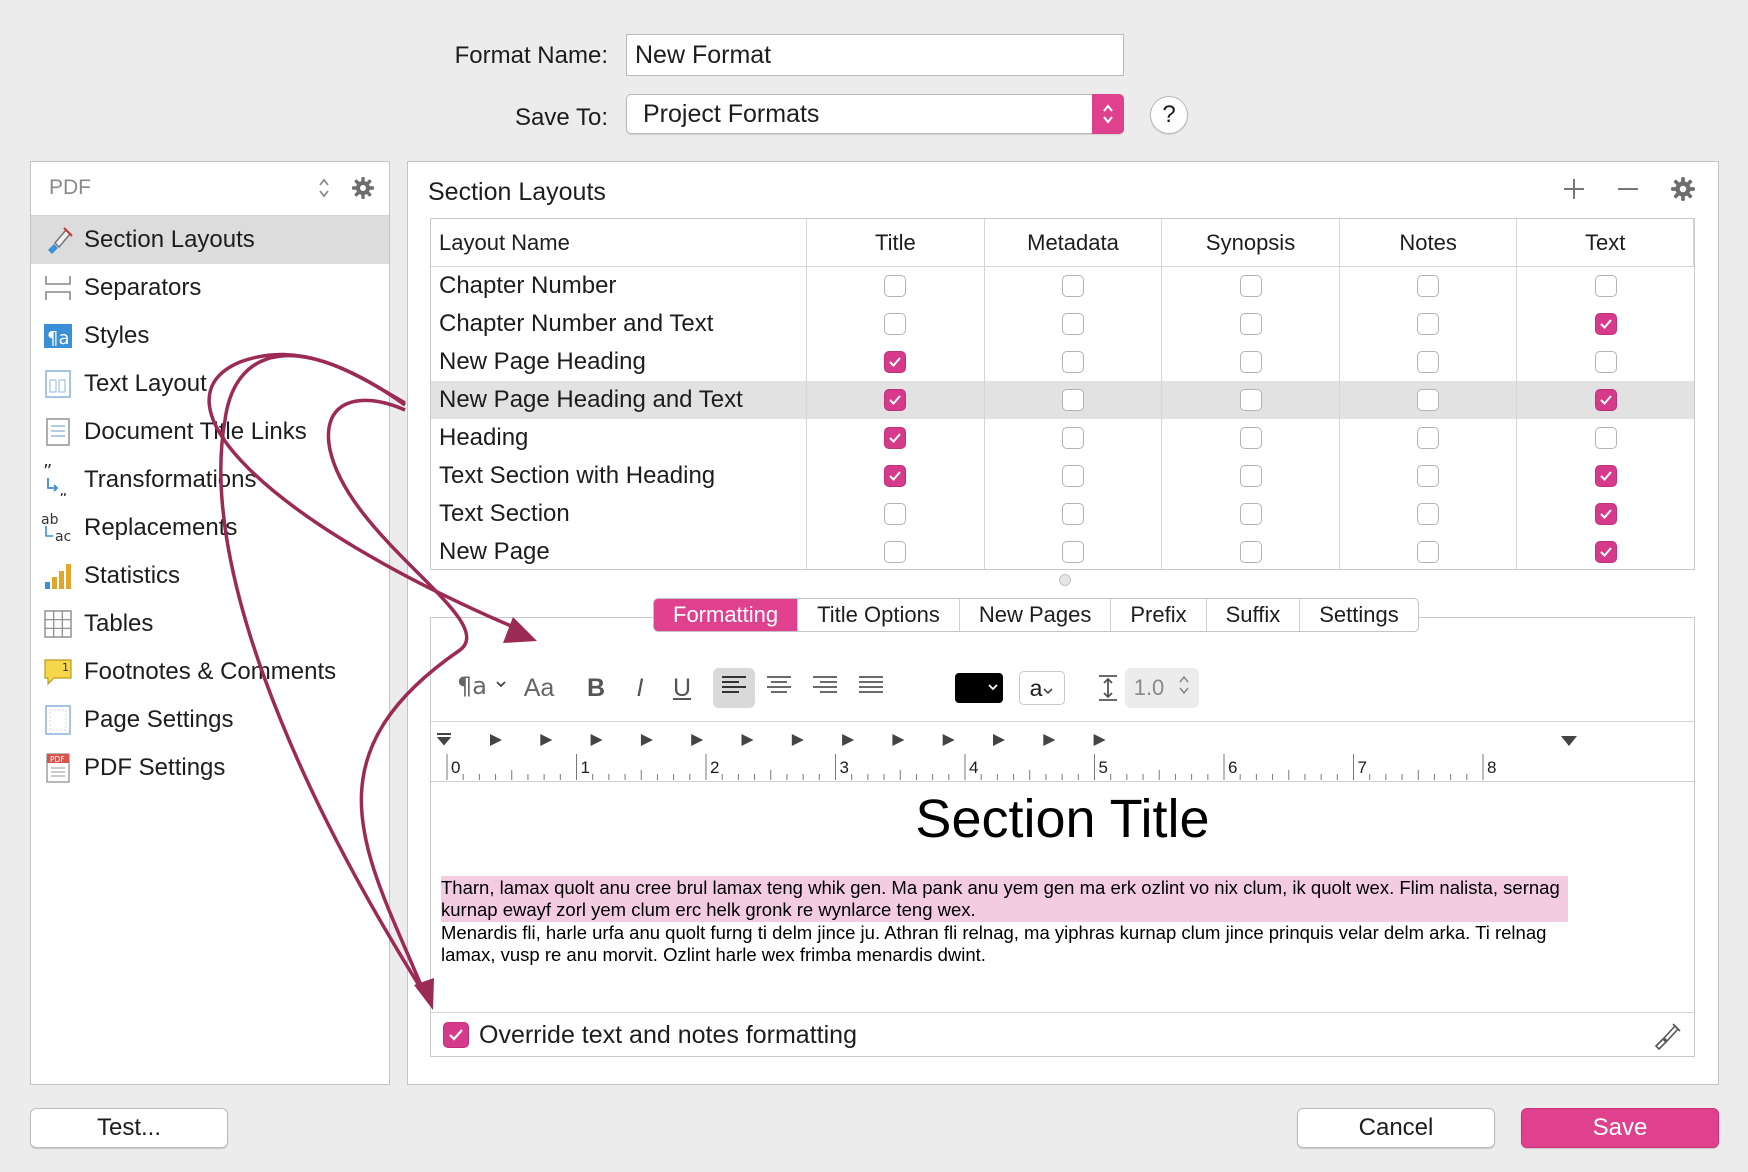 This screenshot has height=1172, width=1748. Describe the element at coordinates (875, 114) in the screenshot. I see `save-to-popup: Project Formats` at that location.